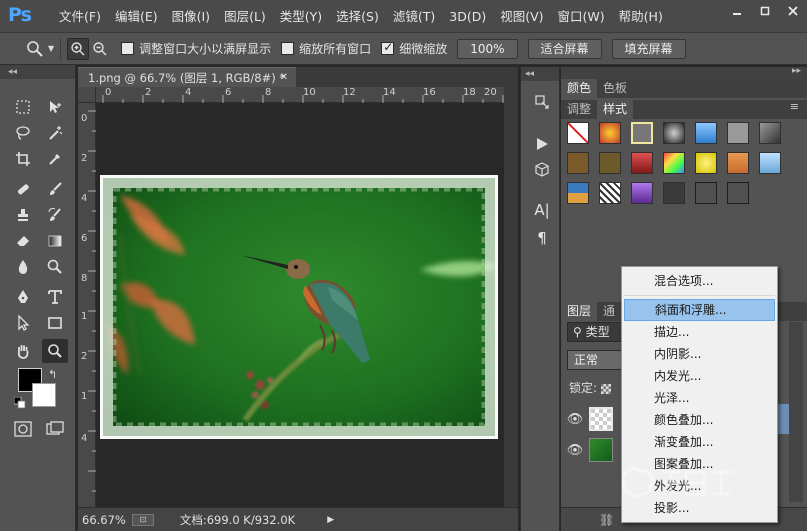 This screenshot has width=807, height=531. I want to click on history-brush-tool-icon, so click(55, 215).